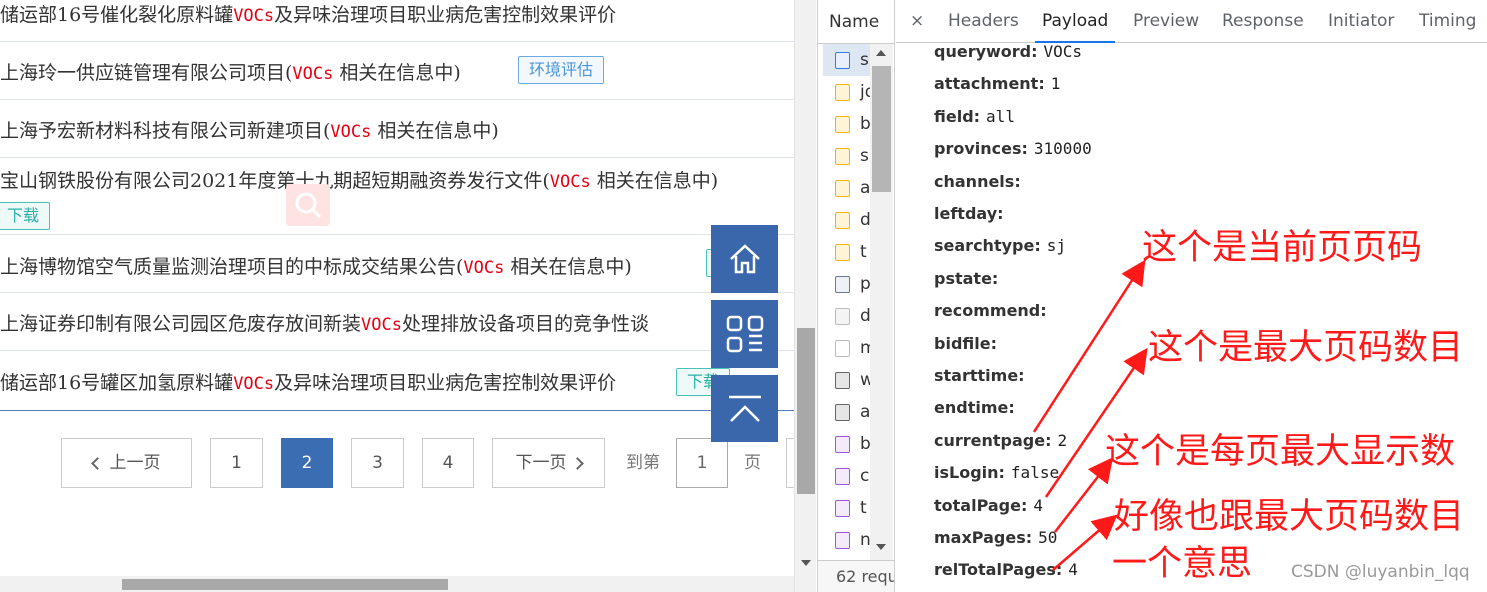 The image size is (1487, 592). What do you see at coordinates (1062, 440) in the screenshot?
I see `payload-value: 2` at bounding box center [1062, 440].